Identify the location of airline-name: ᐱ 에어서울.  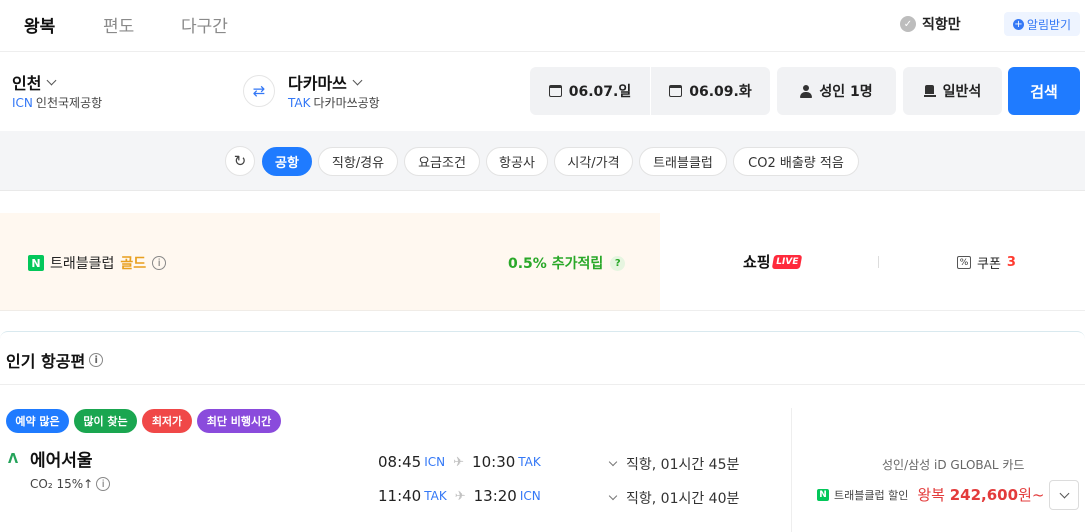
(50, 458).